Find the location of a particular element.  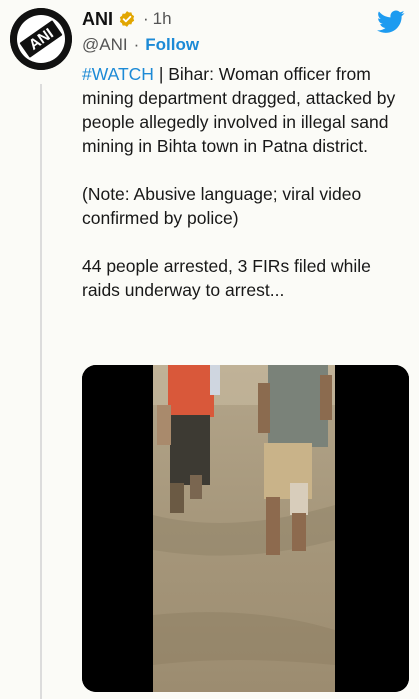

twitter-bird-icon is located at coordinates (391, 22).